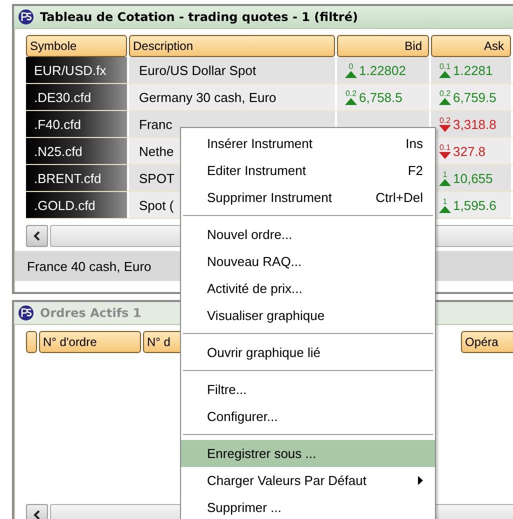  What do you see at coordinates (76, 46) in the screenshot?
I see `column-header: Symbole` at bounding box center [76, 46].